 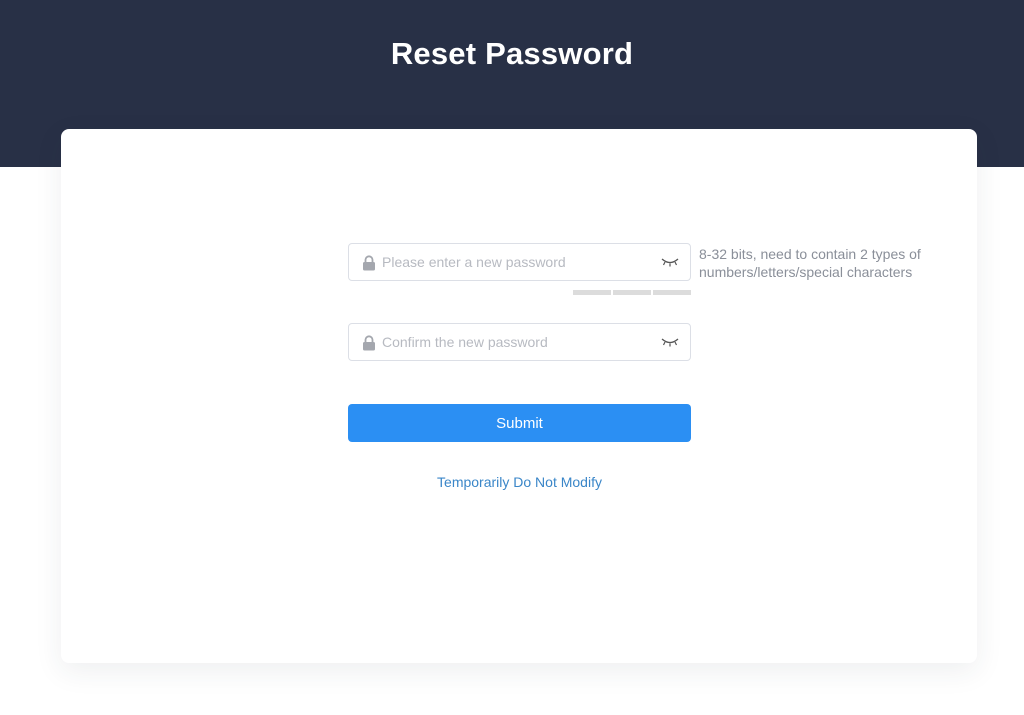 I want to click on confirm-password-input, so click(x=517, y=342).